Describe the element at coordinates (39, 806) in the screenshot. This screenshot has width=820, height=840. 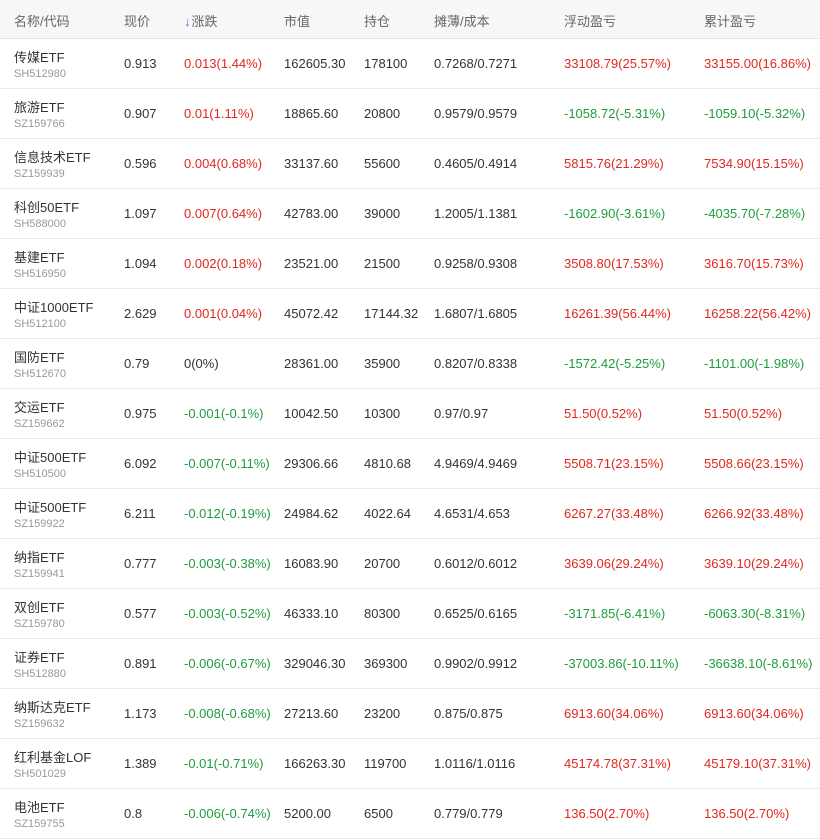
I see `fund-name: 电池ETF` at that location.